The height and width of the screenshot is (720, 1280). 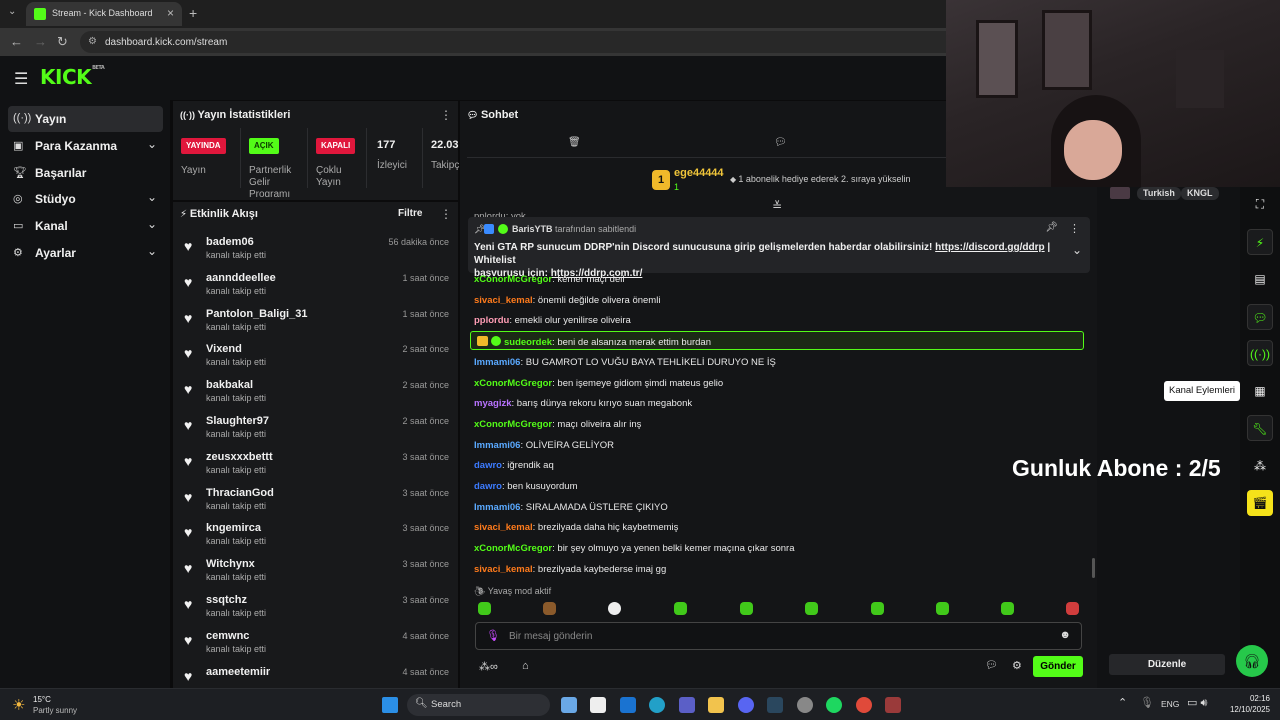 What do you see at coordinates (315, 573) in the screenshot?
I see `feed-item: ♥ Witchynx kanalı takip etti 3 saat önce` at bounding box center [315, 573].